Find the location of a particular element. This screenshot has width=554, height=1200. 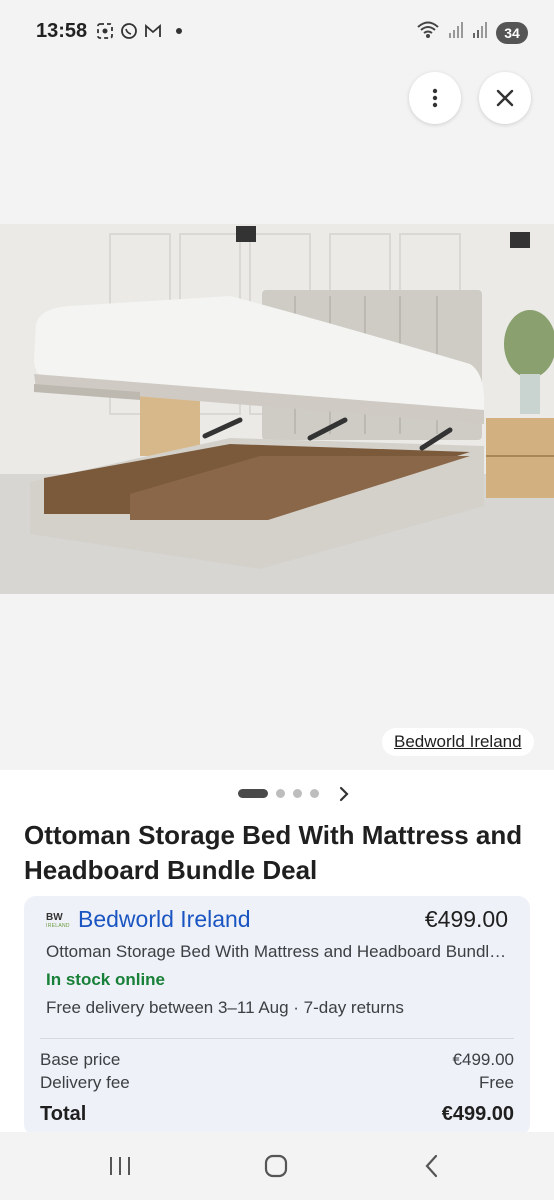

chevron-right-icon is located at coordinates (344, 794).